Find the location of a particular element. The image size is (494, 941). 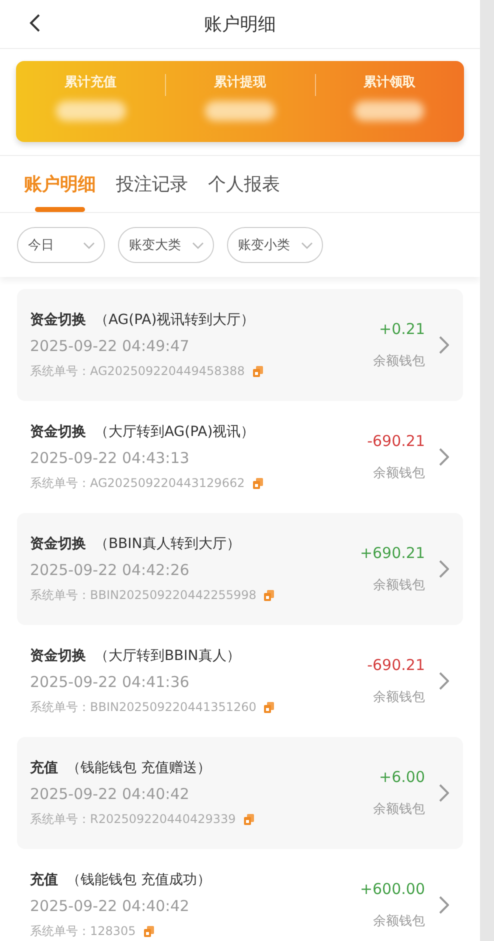

back-icon is located at coordinates (35, 23).